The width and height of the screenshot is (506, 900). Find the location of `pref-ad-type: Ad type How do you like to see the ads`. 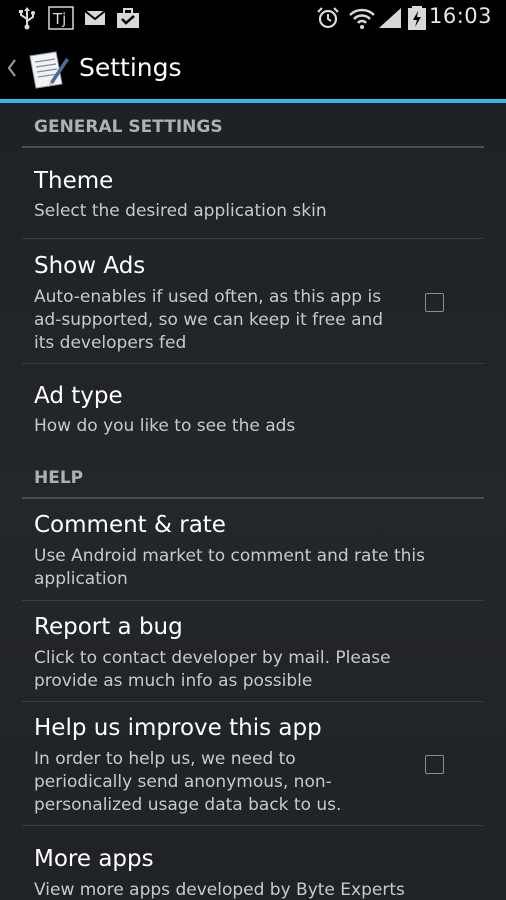

pref-ad-type: Ad type How do you like to see the ads is located at coordinates (253, 410).